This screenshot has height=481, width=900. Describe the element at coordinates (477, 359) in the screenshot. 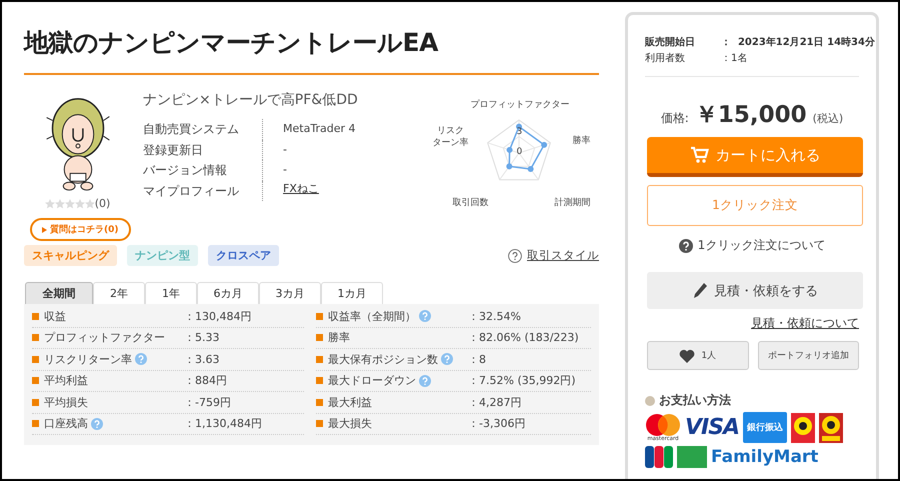

I see `stat-value: ：8` at that location.